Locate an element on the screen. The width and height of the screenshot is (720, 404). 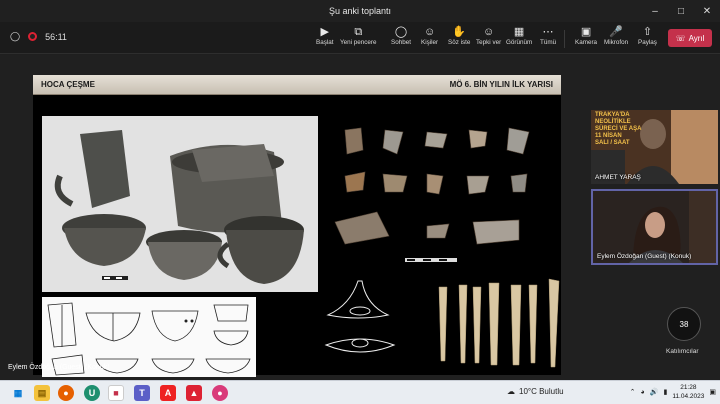
people-button: ☺ Kişiler is located at coordinates (429, 39).